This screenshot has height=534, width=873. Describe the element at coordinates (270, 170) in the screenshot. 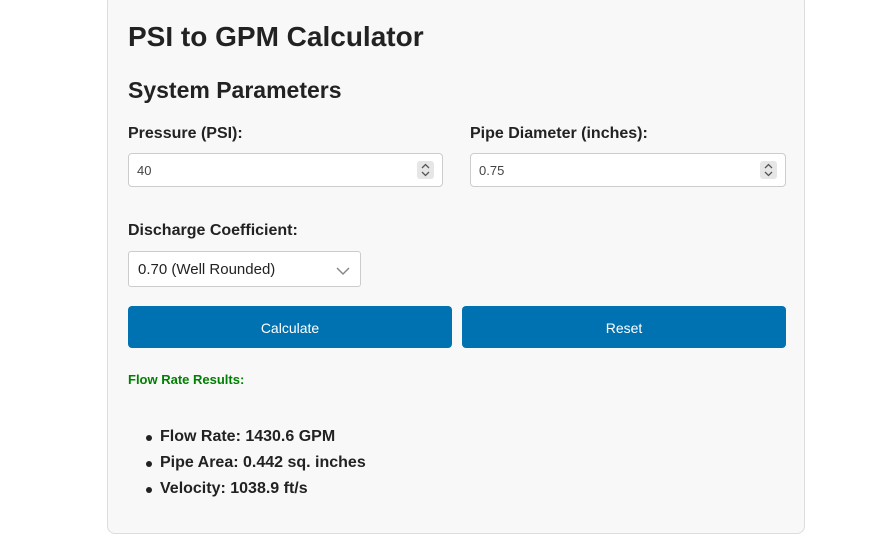

I see `pressure-input` at that location.